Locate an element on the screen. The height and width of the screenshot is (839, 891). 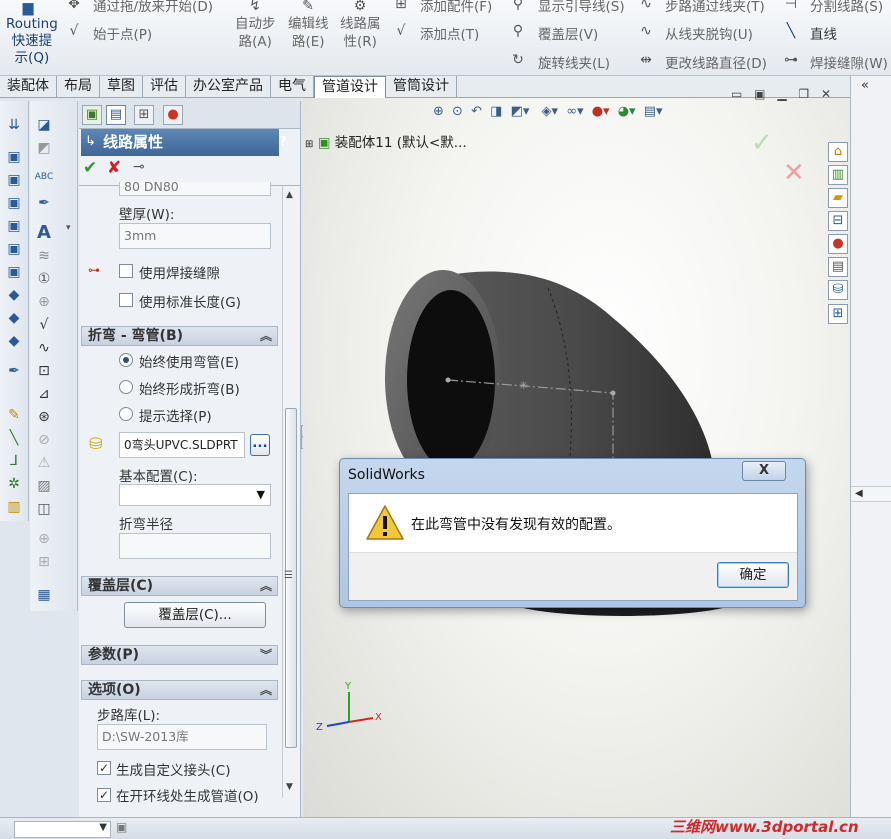
splitter-grip-icon: ☰ is located at coordinates (288, 575).